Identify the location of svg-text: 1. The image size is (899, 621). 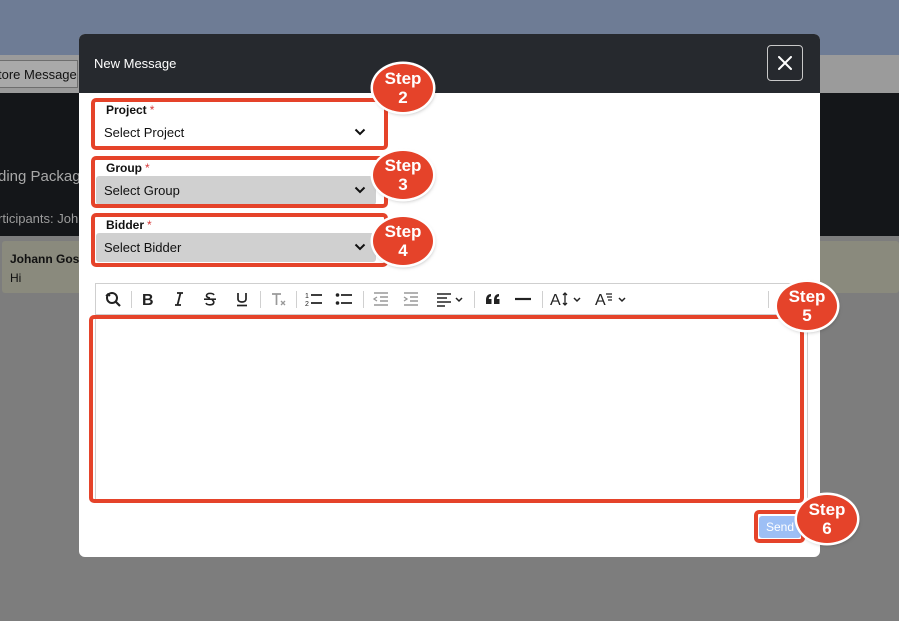
(307, 296).